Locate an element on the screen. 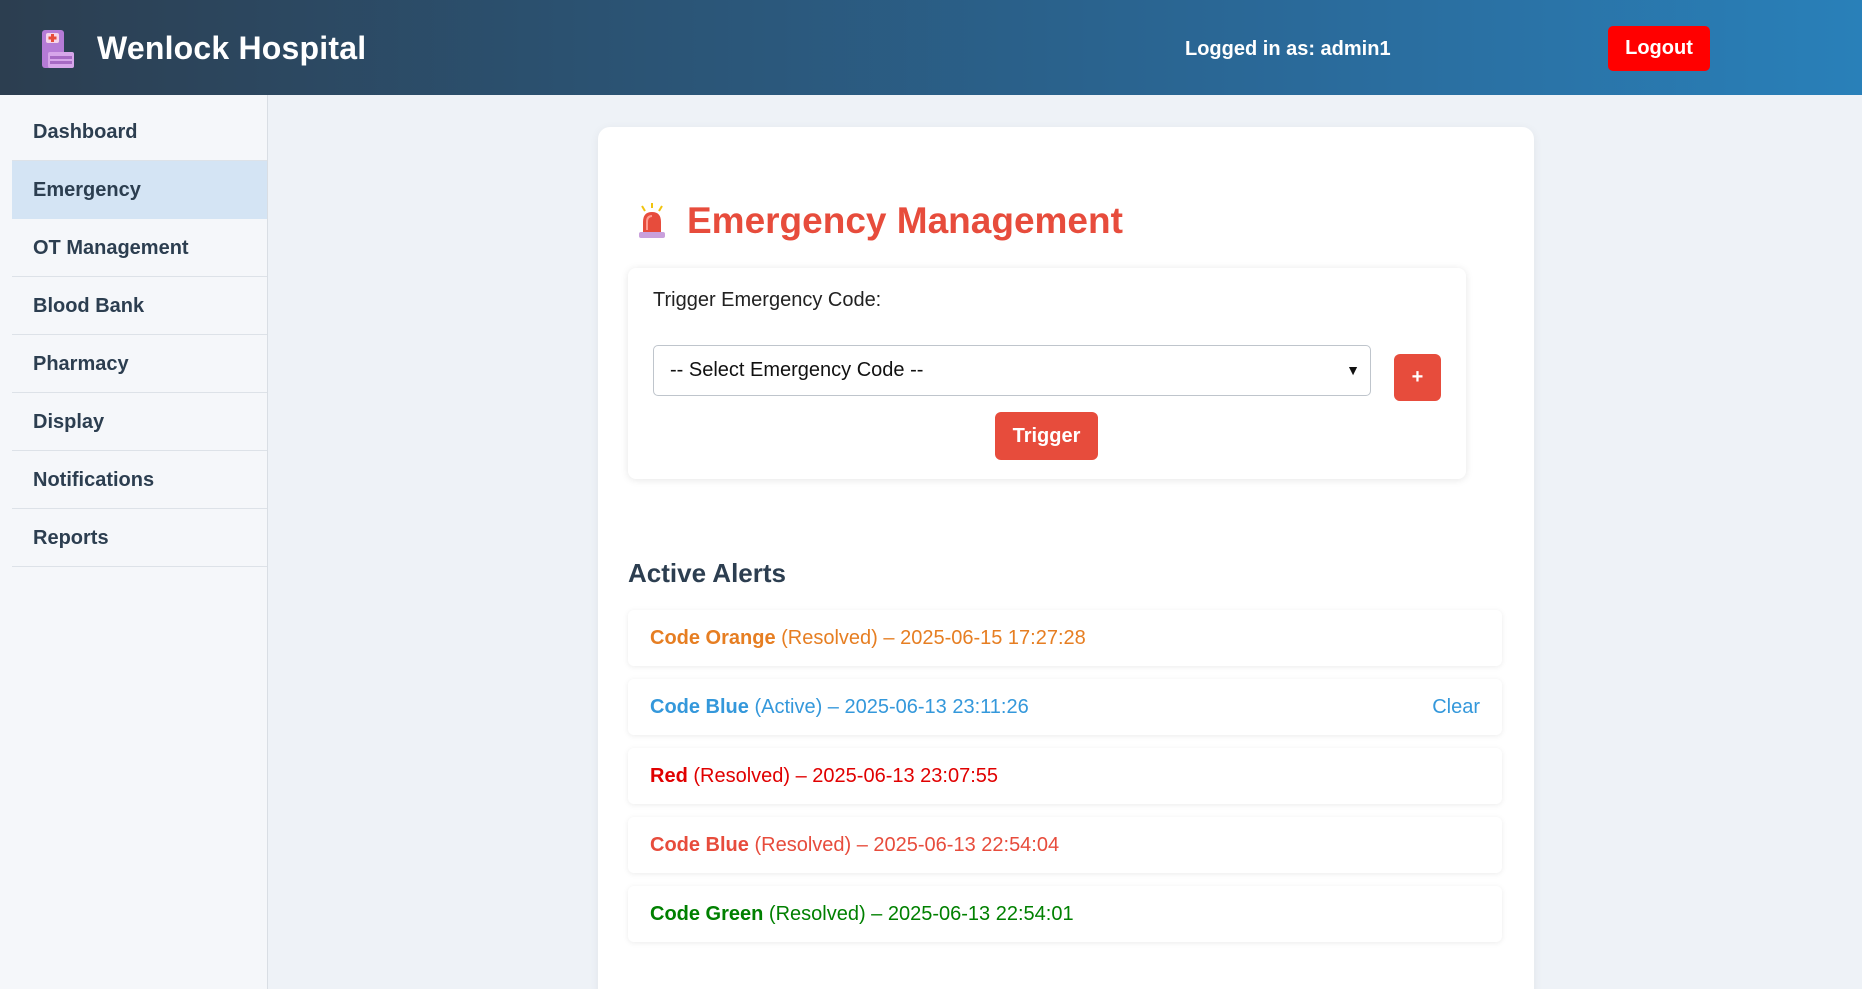 Image resolution: width=1862 pixels, height=989 pixels. alert-details: (Active) – 2025-06-13 23:11:26 is located at coordinates (888, 707).